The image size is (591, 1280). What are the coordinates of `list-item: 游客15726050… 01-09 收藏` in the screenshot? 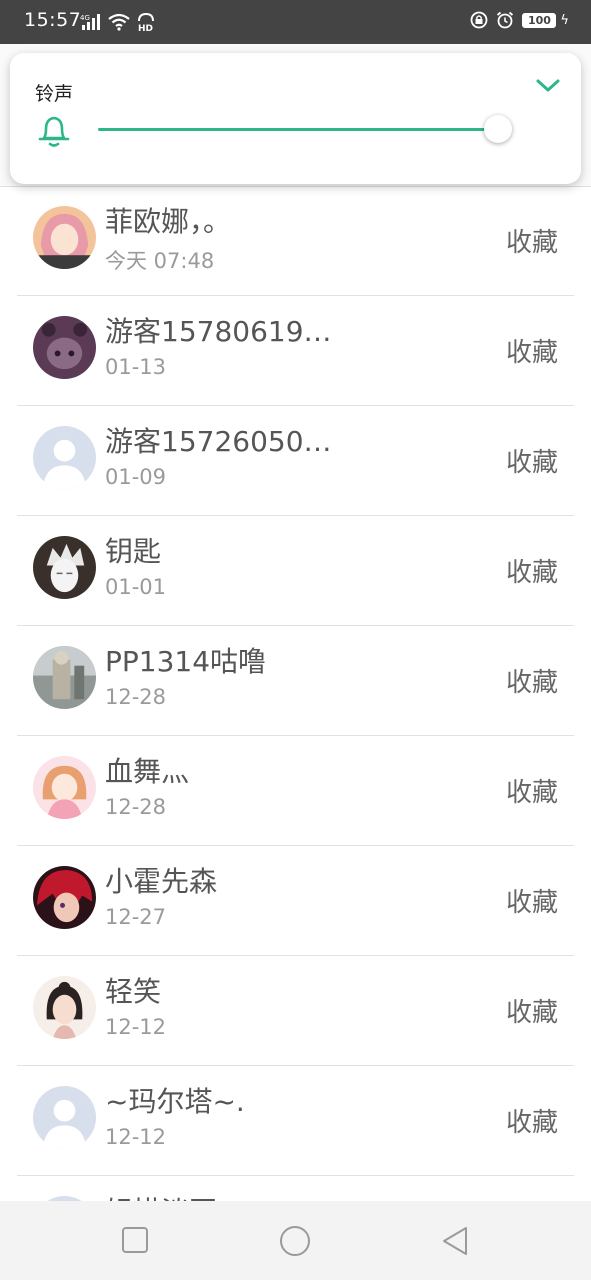 It's located at (295, 461).